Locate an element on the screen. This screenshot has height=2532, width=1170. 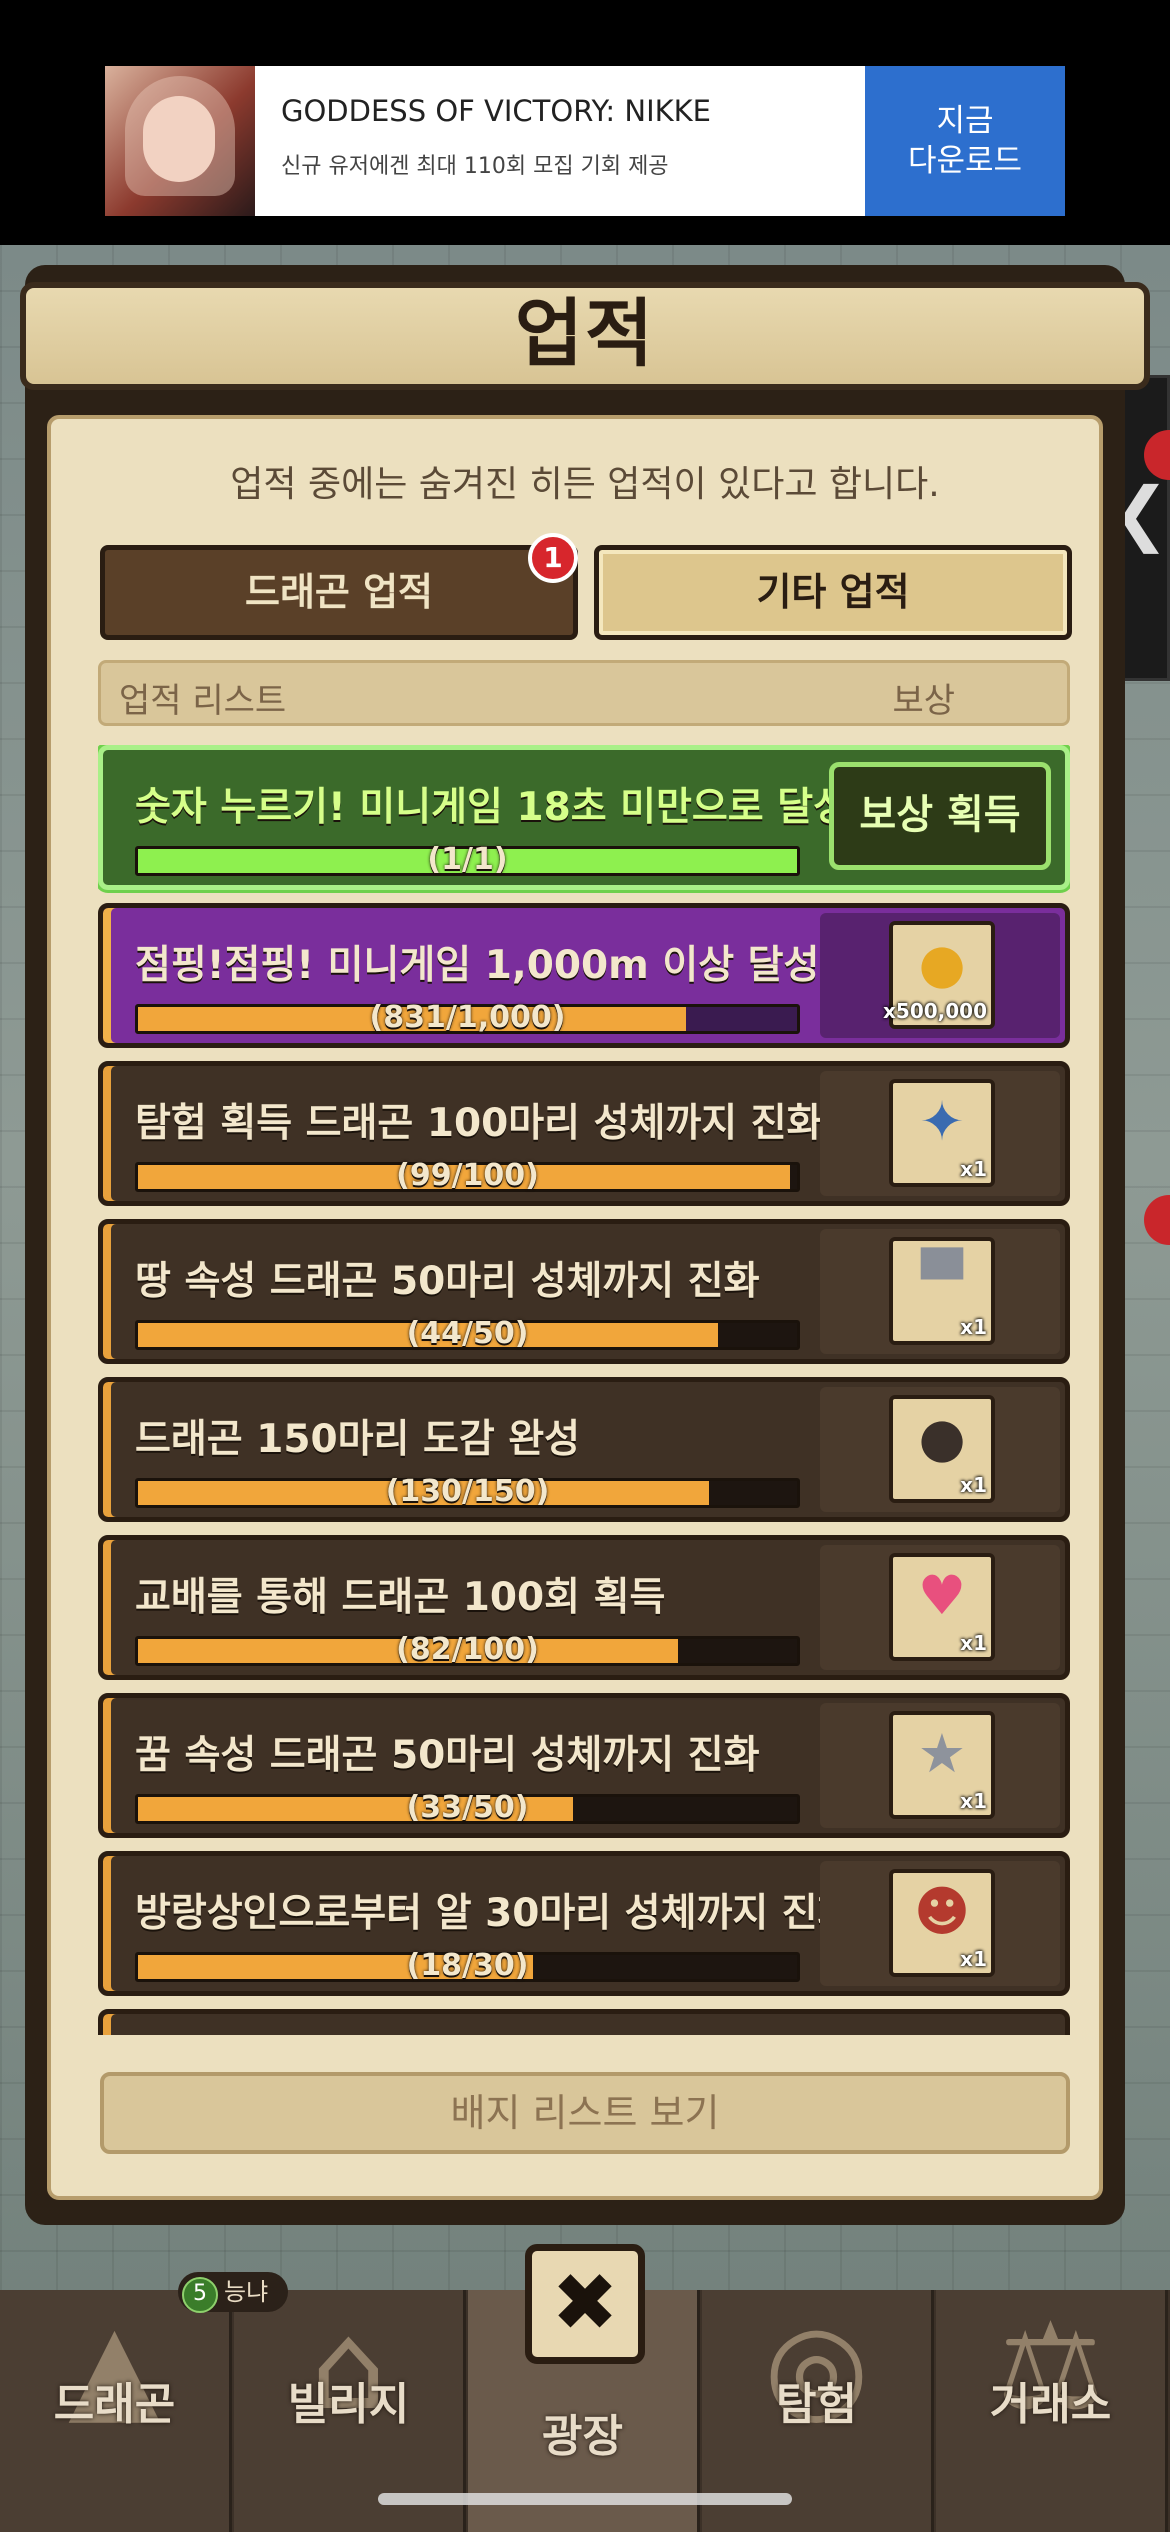
reward-item: ✦ x1 is located at coordinates (942, 1133).